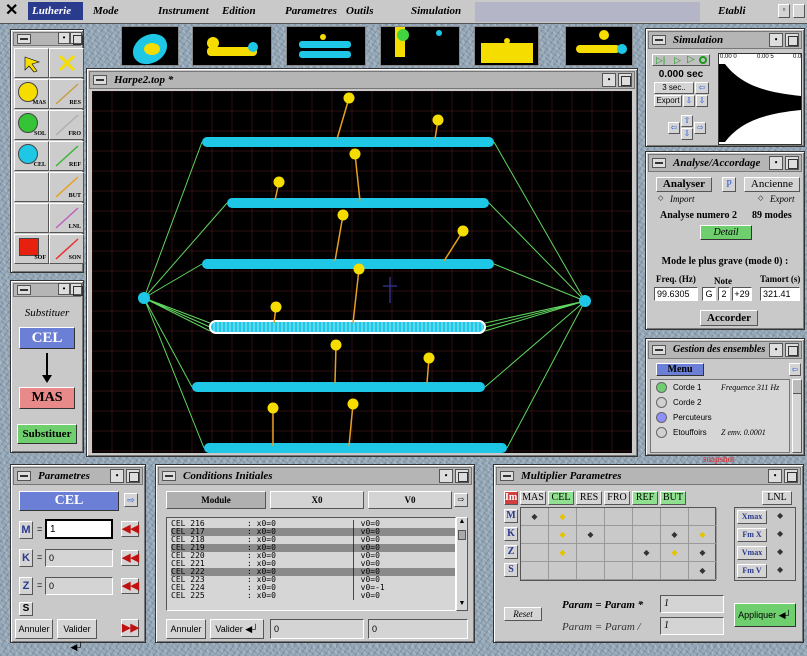  What do you see at coordinates (79, 586) in the screenshot?
I see `param-z-input: 0` at bounding box center [79, 586].